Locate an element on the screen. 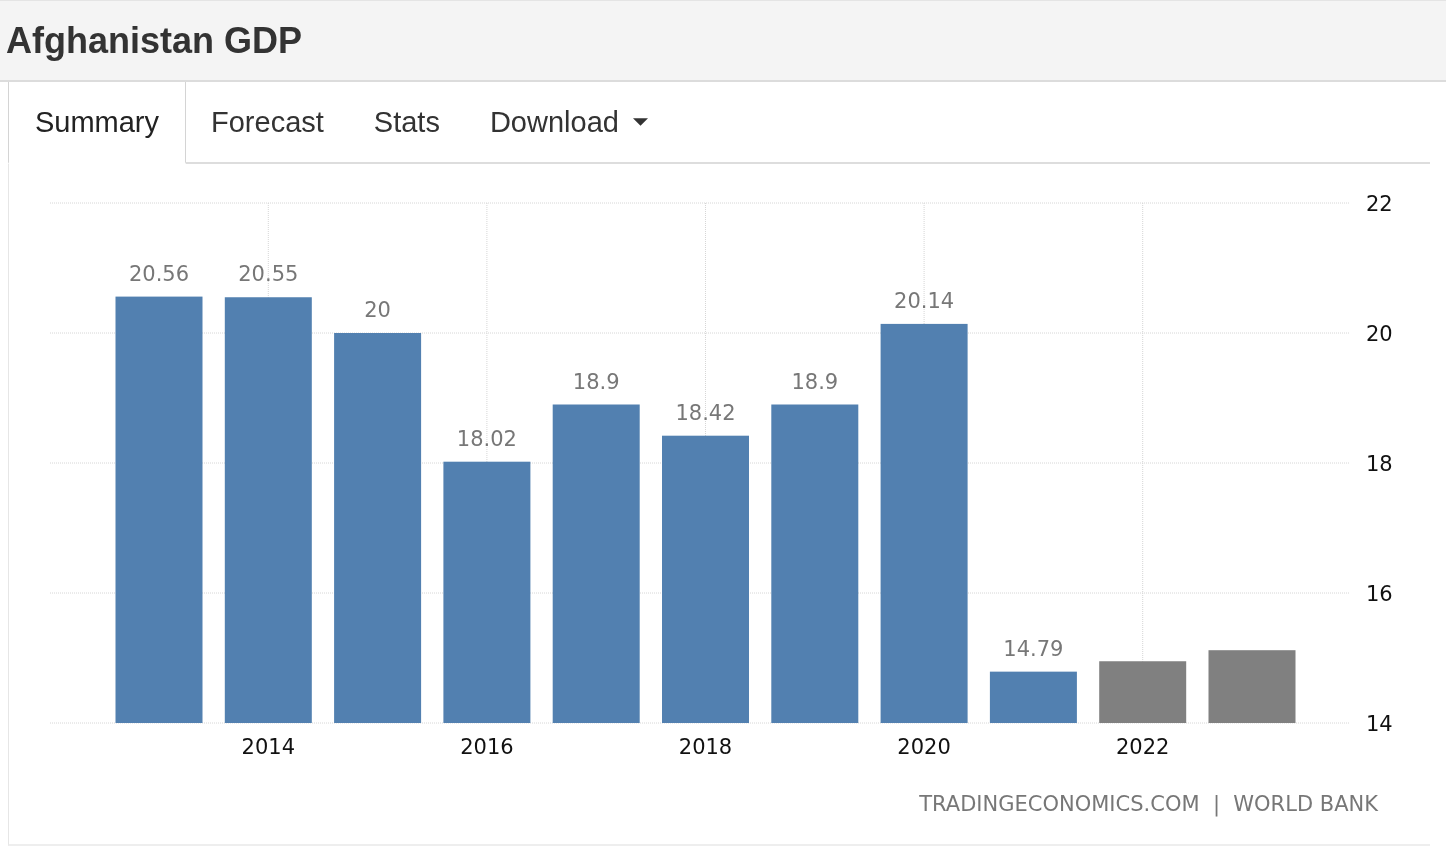  x-axis-label: 2020 is located at coordinates (924, 747).